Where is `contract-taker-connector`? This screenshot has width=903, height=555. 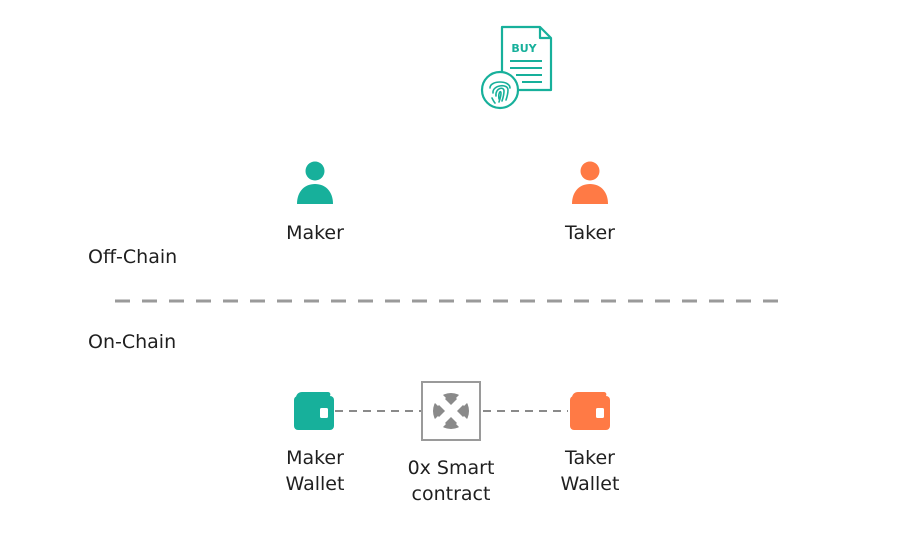 contract-taker-connector is located at coordinates (525, 411).